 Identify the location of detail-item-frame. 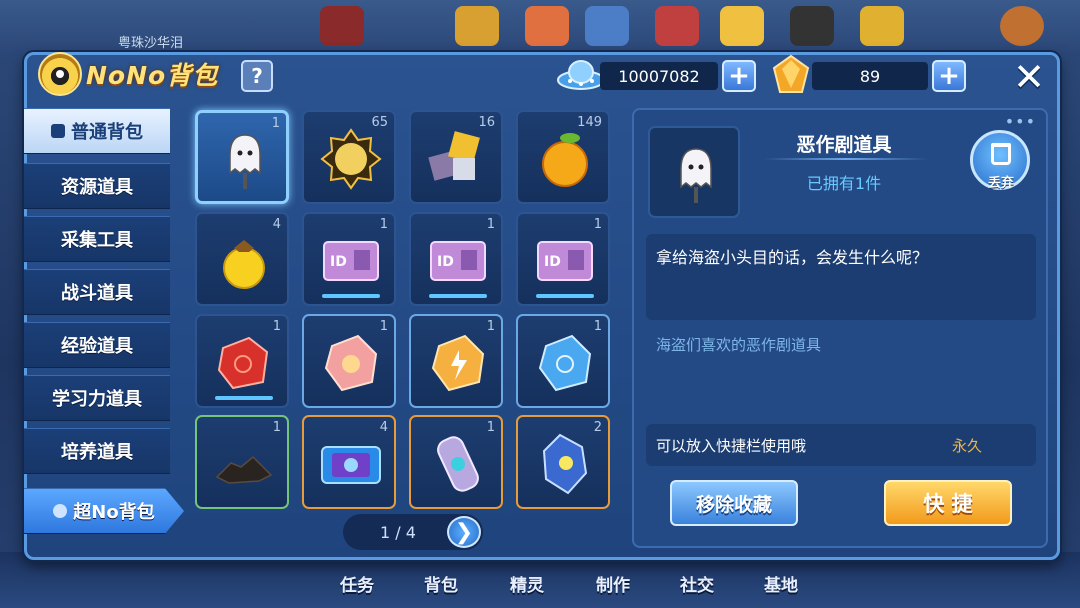
(694, 172).